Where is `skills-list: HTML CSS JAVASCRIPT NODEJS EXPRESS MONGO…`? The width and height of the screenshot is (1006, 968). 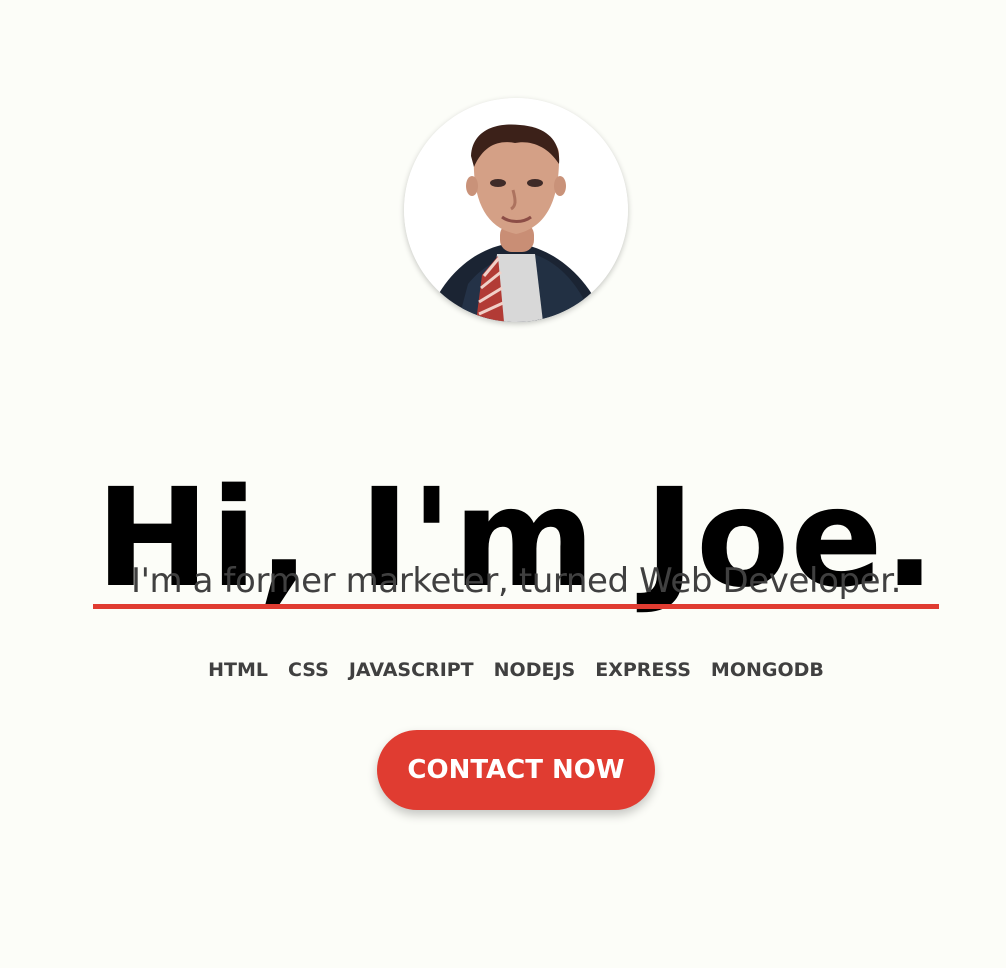
skills-list: HTML CSS JAVASCRIPT NODEJS EXPRESS MONGO… is located at coordinates (503, 670).